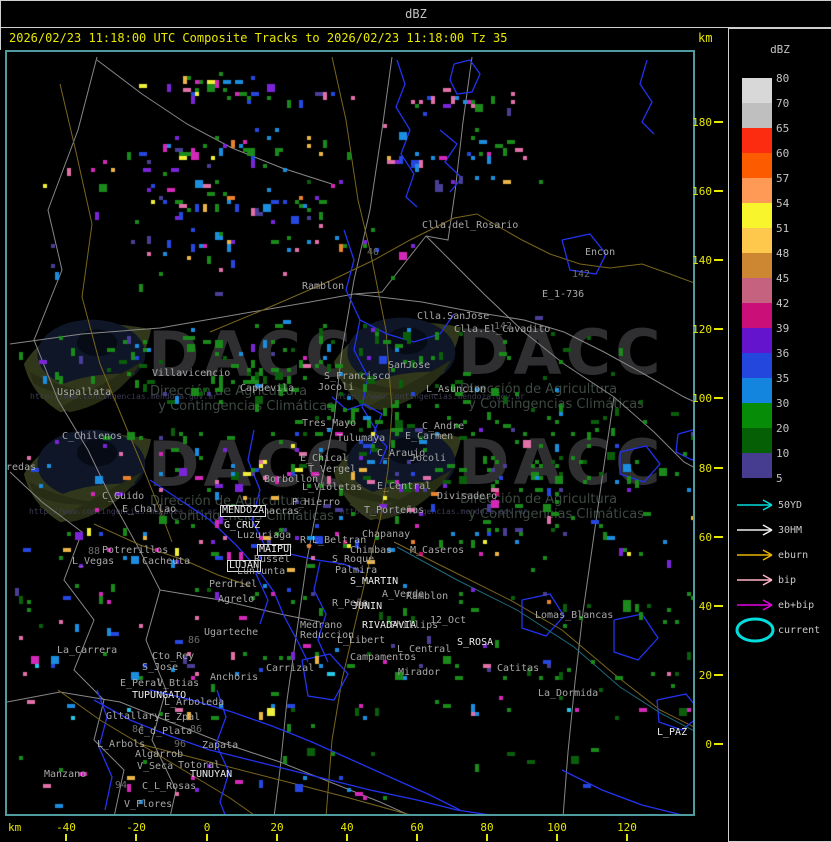  Describe the element at coordinates (92, 436) in the screenshot. I see `place-label: C_Chilenos` at that location.